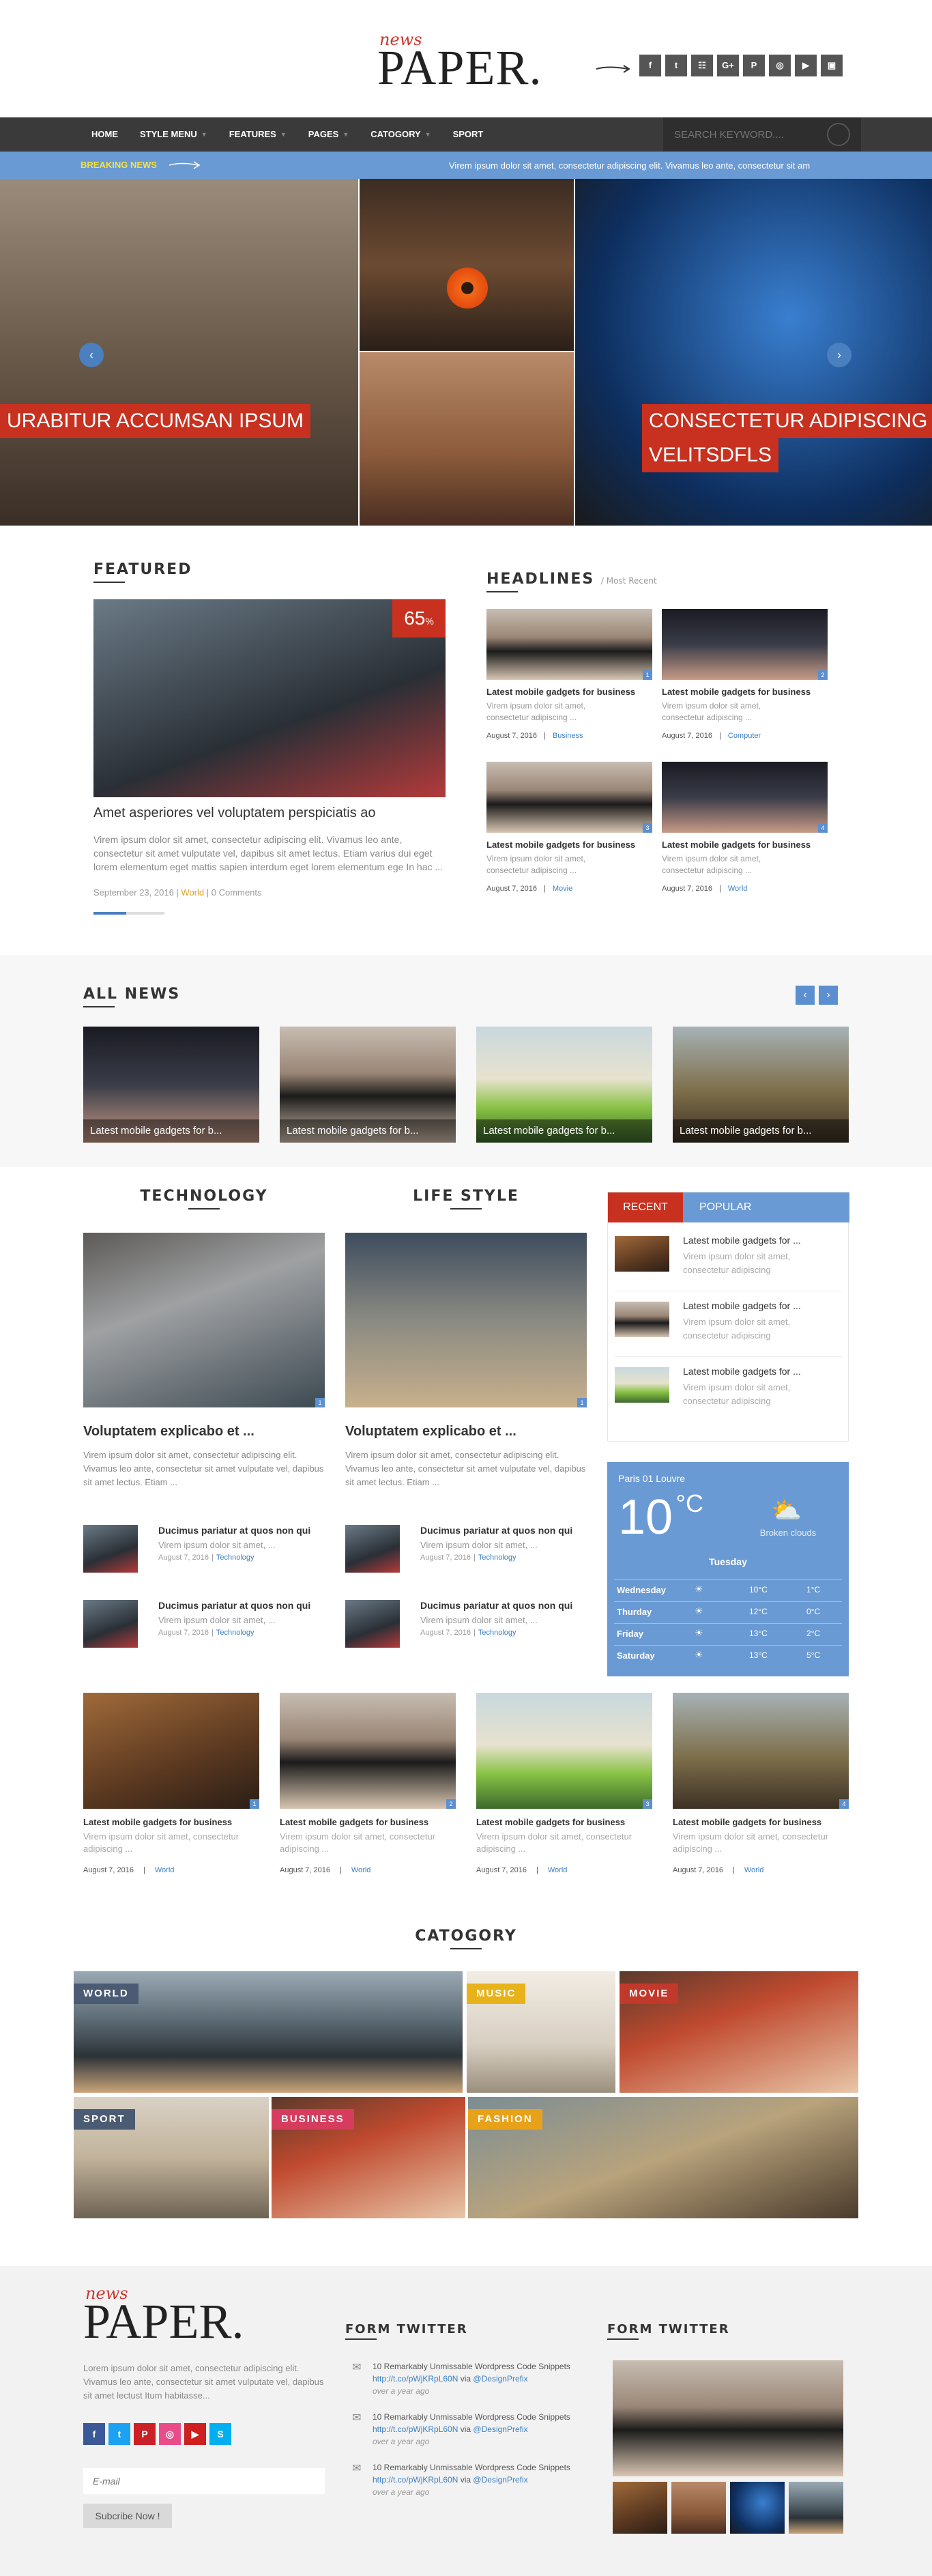 The width and height of the screenshot is (932, 2576). I want to click on headline-category: Computer, so click(744, 736).